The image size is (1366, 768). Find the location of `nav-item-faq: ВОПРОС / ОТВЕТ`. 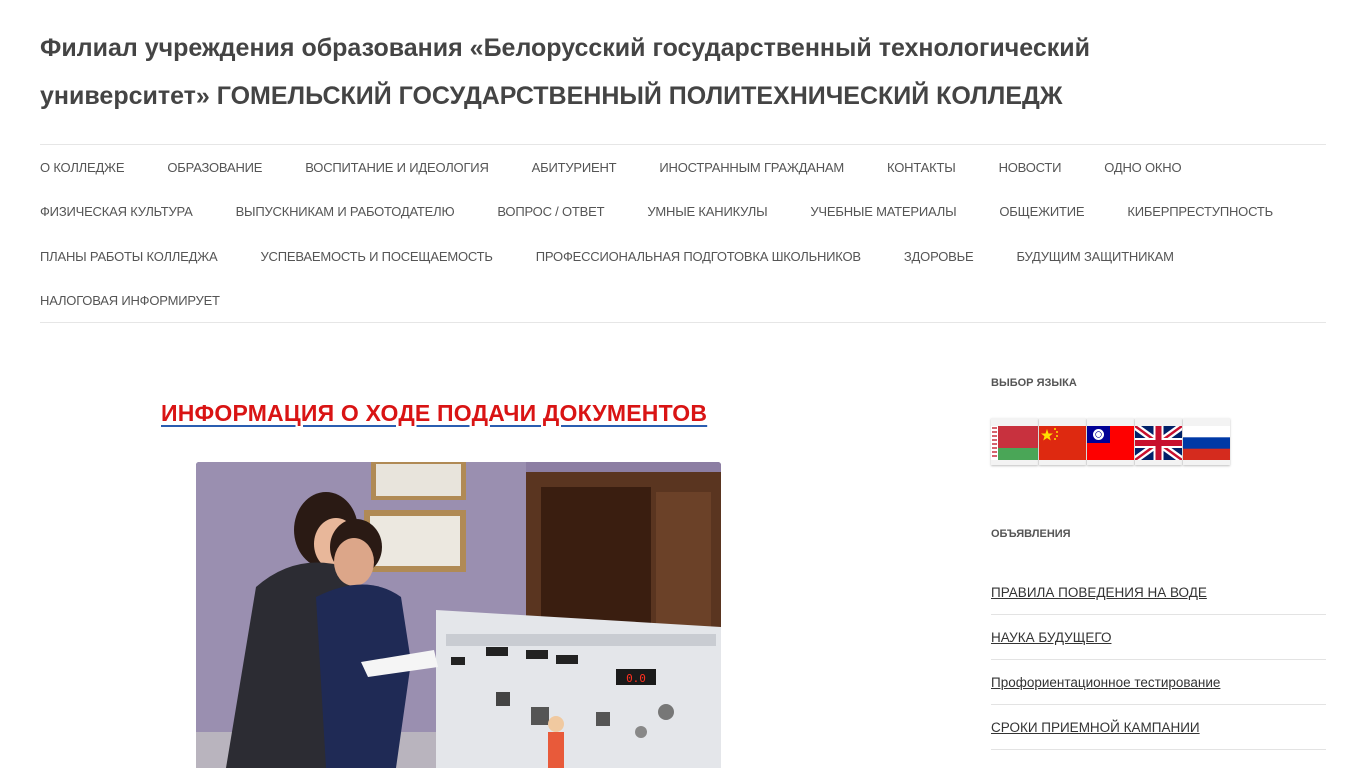

nav-item-faq: ВОПРОС / ОТВЕТ is located at coordinates (550, 211).